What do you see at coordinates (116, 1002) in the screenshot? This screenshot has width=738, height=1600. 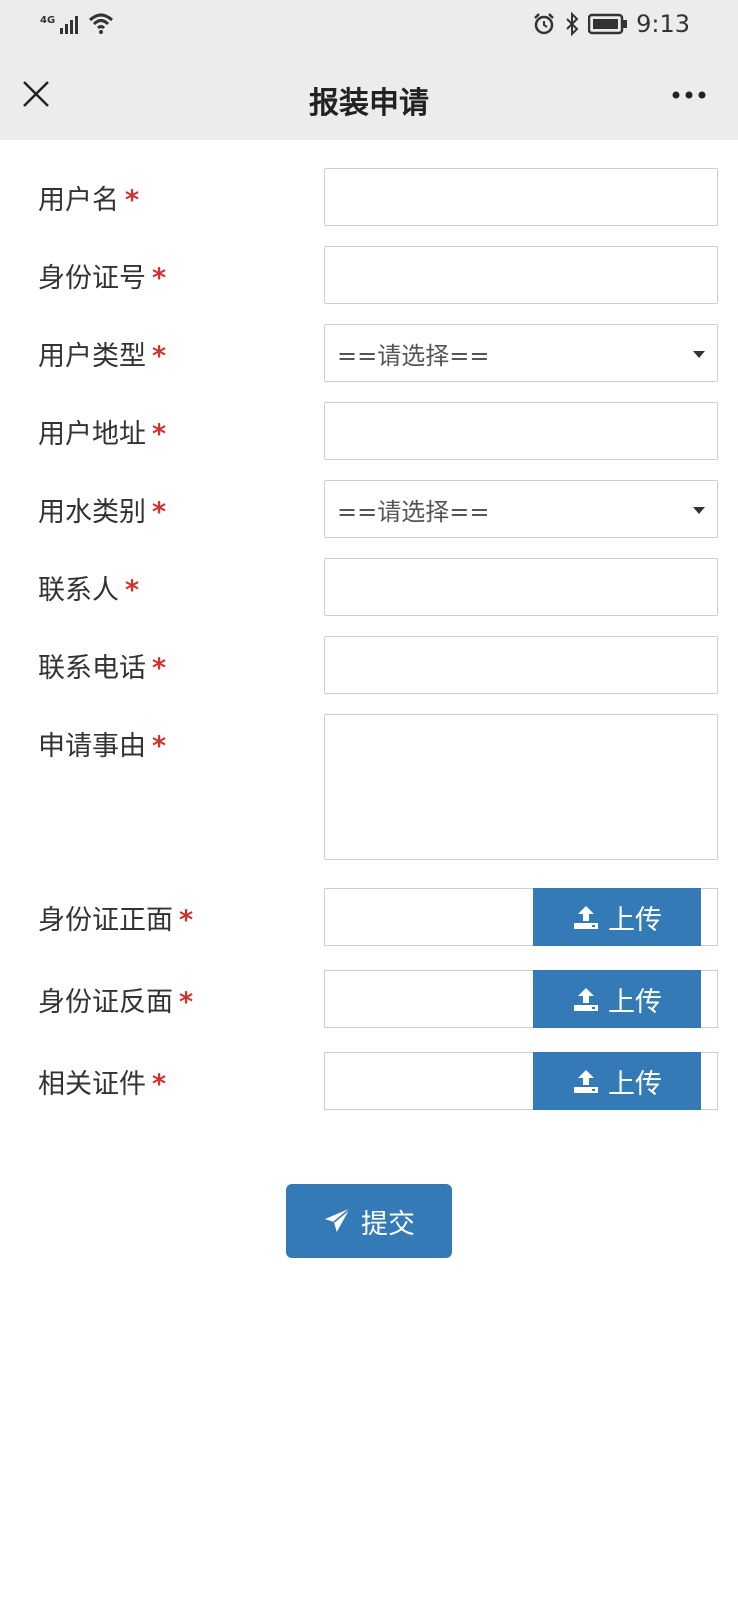 I see `id-back-label: 身份证反面 *` at bounding box center [116, 1002].